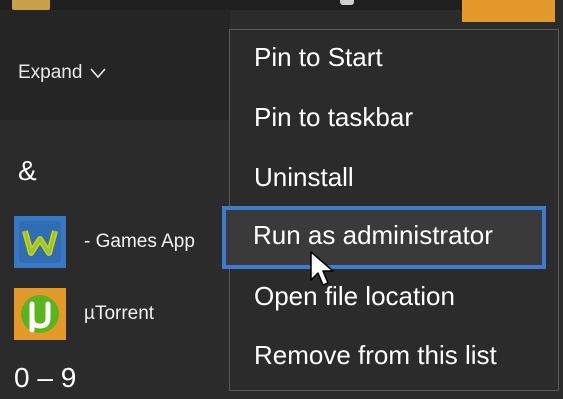 The width and height of the screenshot is (563, 399). What do you see at coordinates (333, 117) in the screenshot?
I see `menu-item-pin-to-taskbar: Pin to taskbar` at bounding box center [333, 117].